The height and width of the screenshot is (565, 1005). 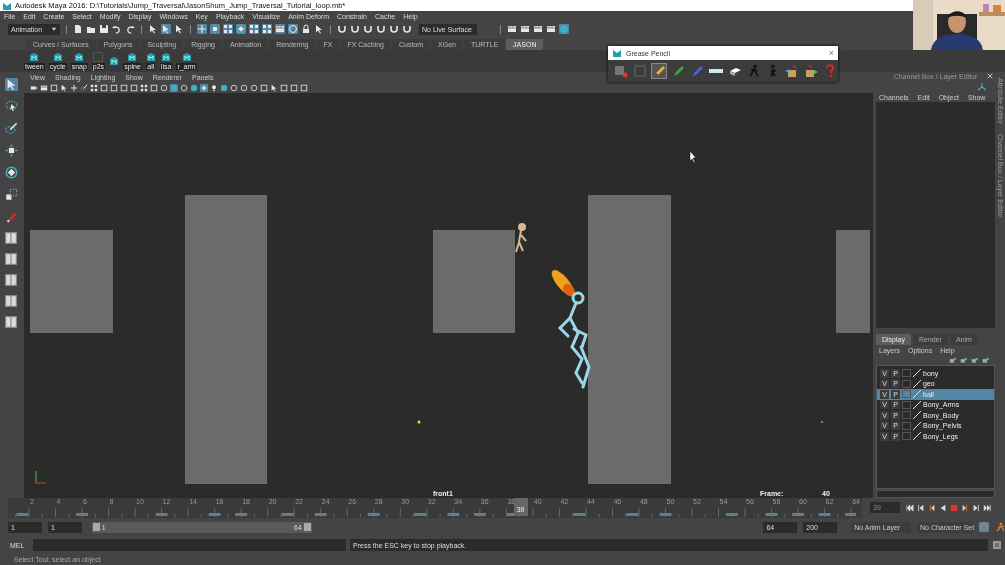 What do you see at coordinates (117, 29) in the screenshot?
I see `undo-icon` at bounding box center [117, 29].